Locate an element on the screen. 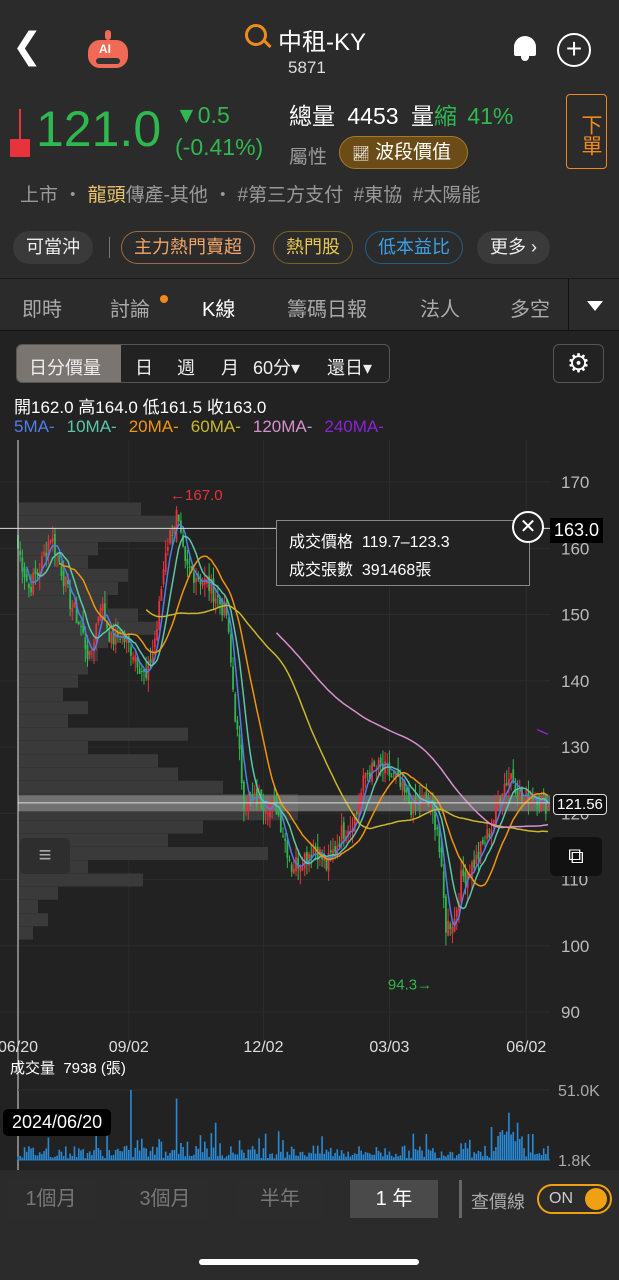 This screenshot has height=1280, width=619. period-60min: 60分▾ is located at coordinates (276, 367).